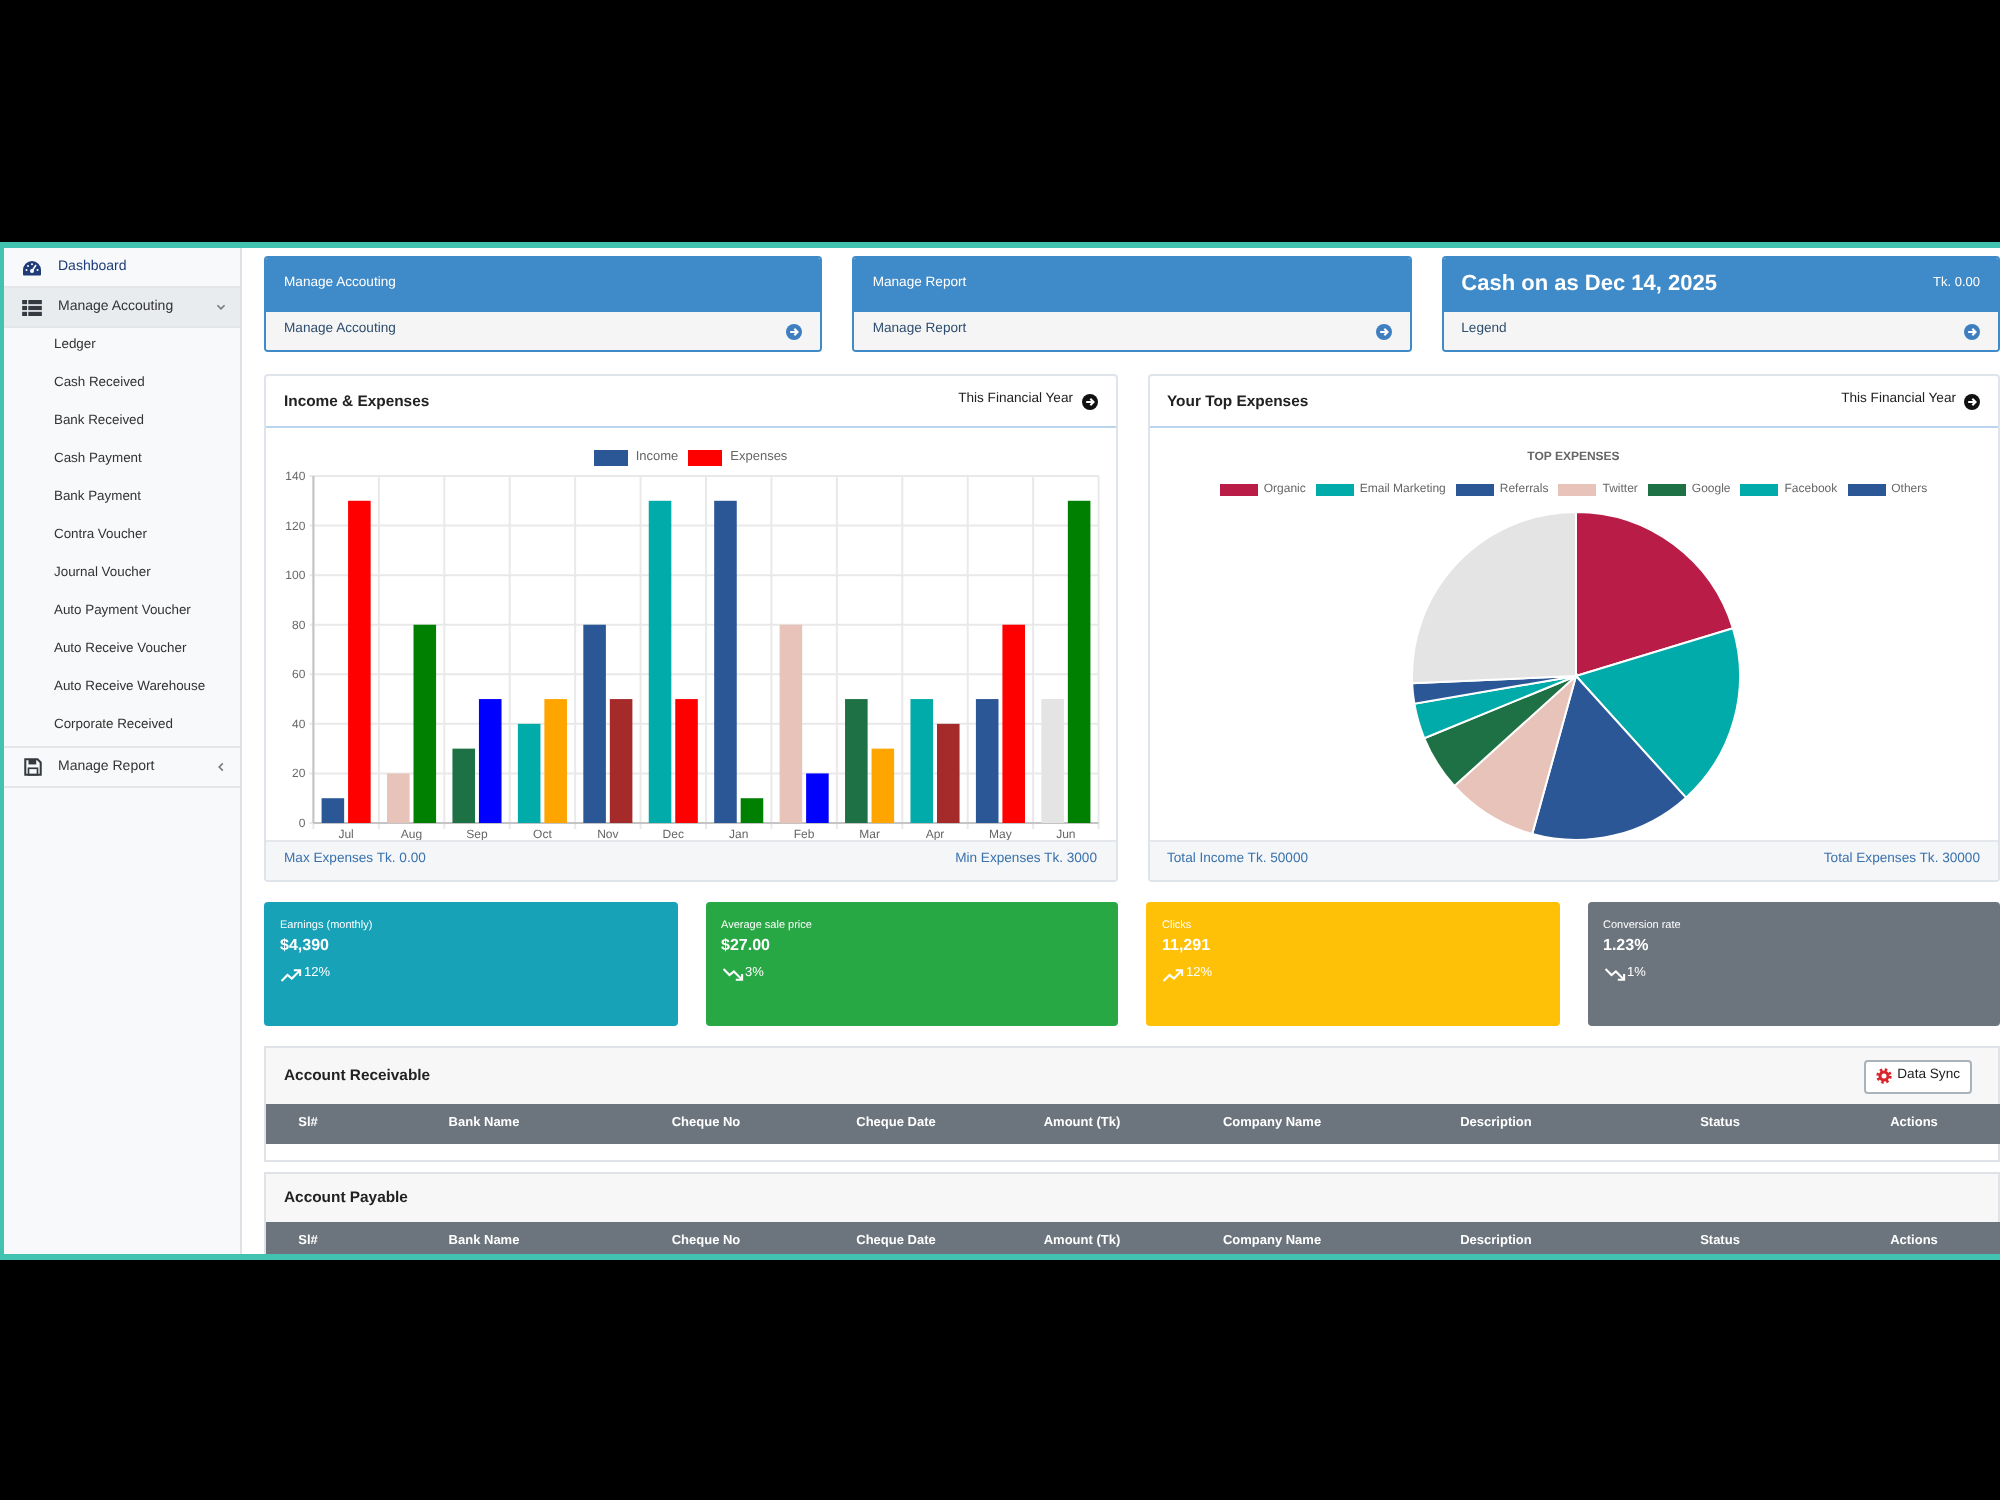  Describe the element at coordinates (1883, 1076) in the screenshot. I see `gear-icon` at that location.